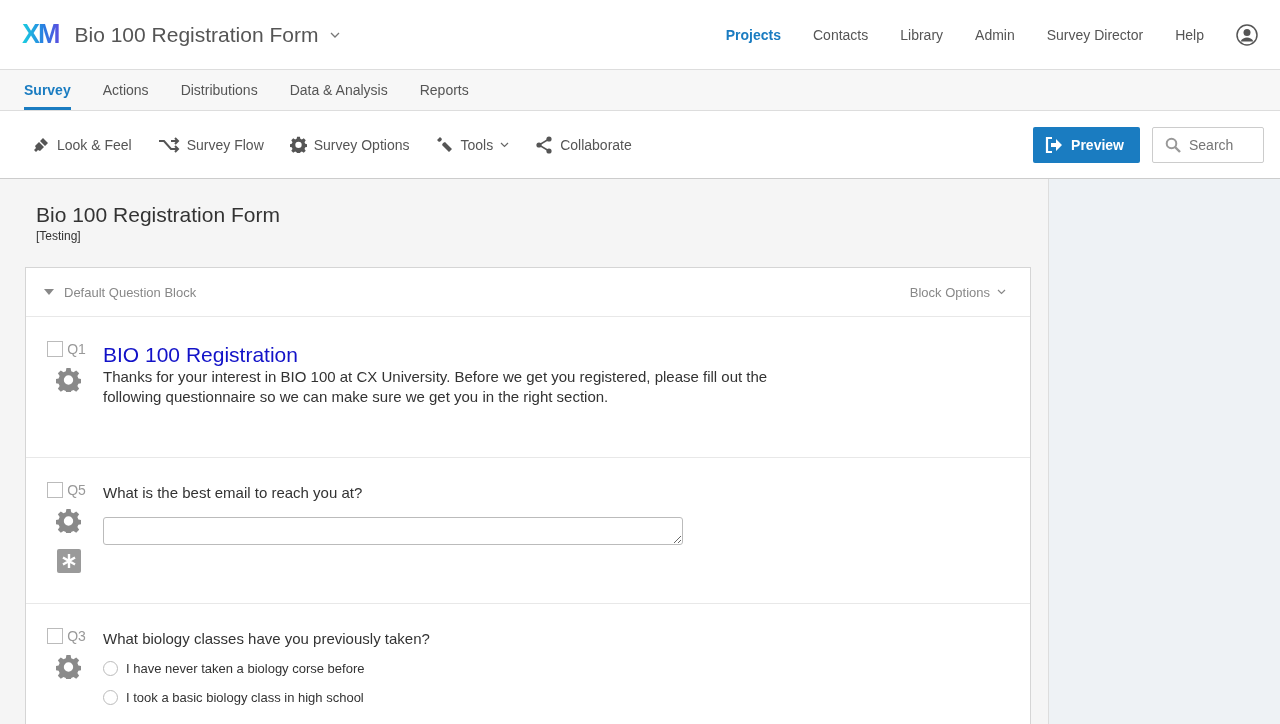 The width and height of the screenshot is (1280, 724). What do you see at coordinates (922, 34) in the screenshot?
I see `nav-link: Library` at bounding box center [922, 34].